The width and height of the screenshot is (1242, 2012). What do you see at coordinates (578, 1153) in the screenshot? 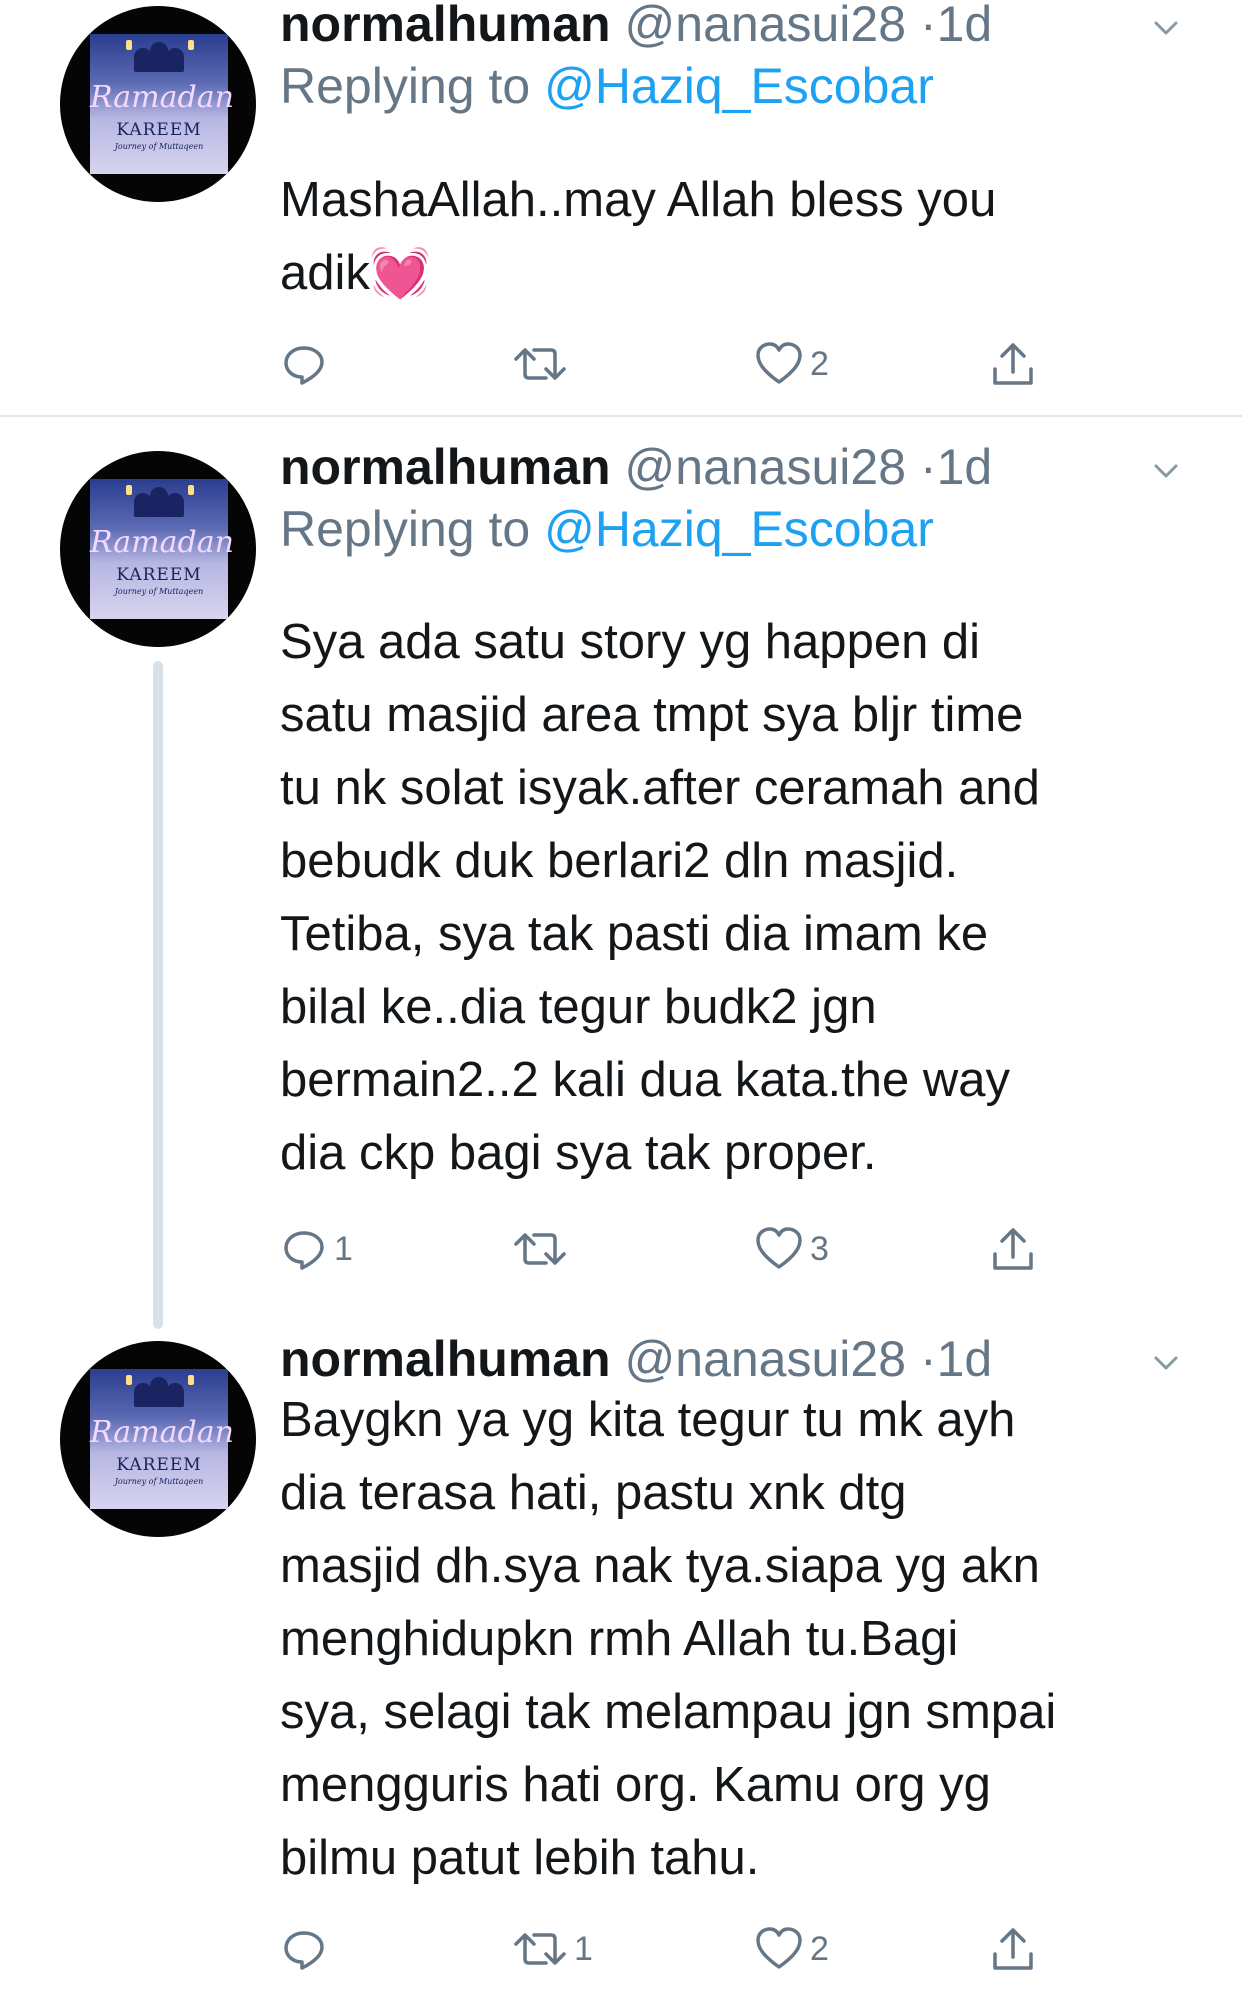
I see `tweet-text-line: dia ckp bagi sya tak proper.` at bounding box center [578, 1153].